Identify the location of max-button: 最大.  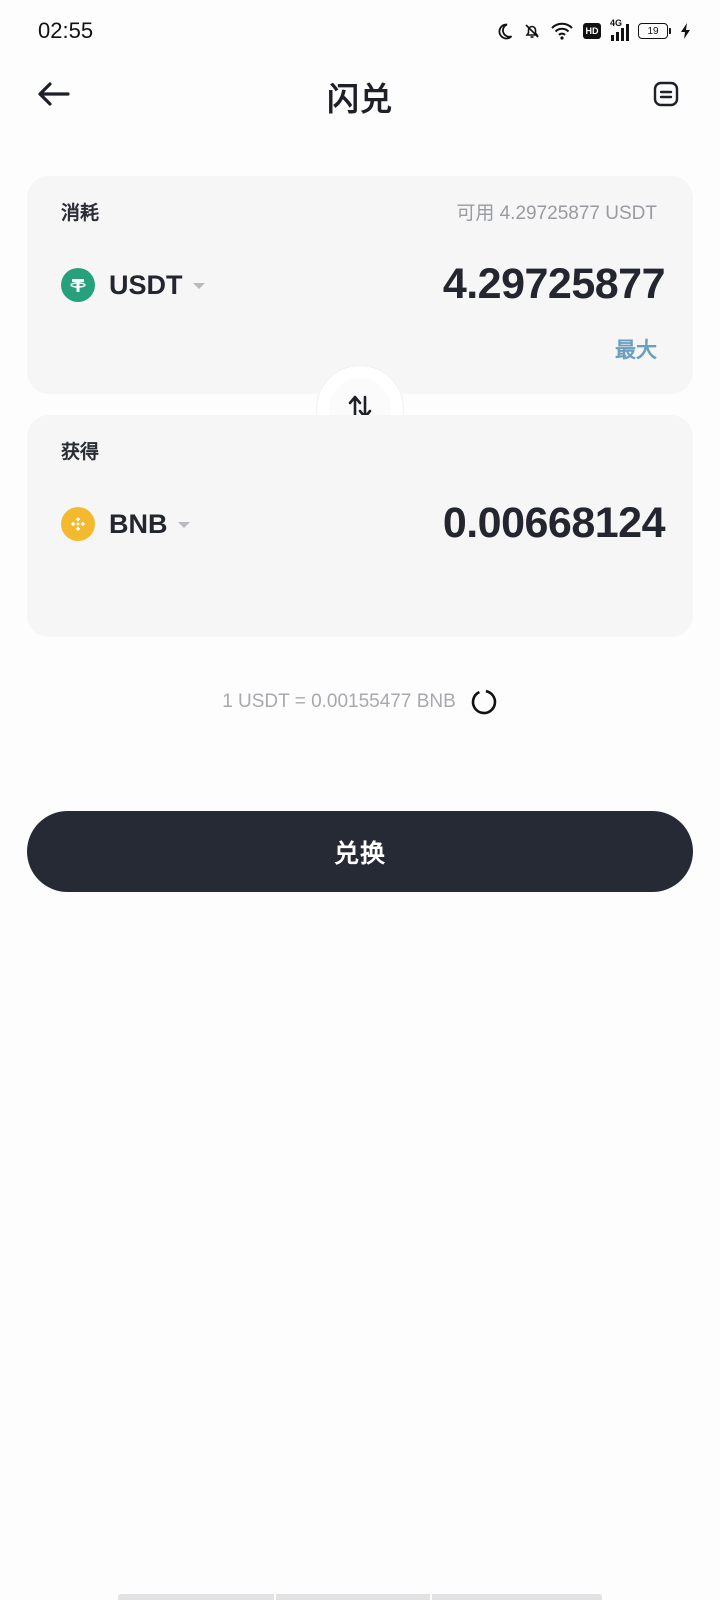
(636, 349).